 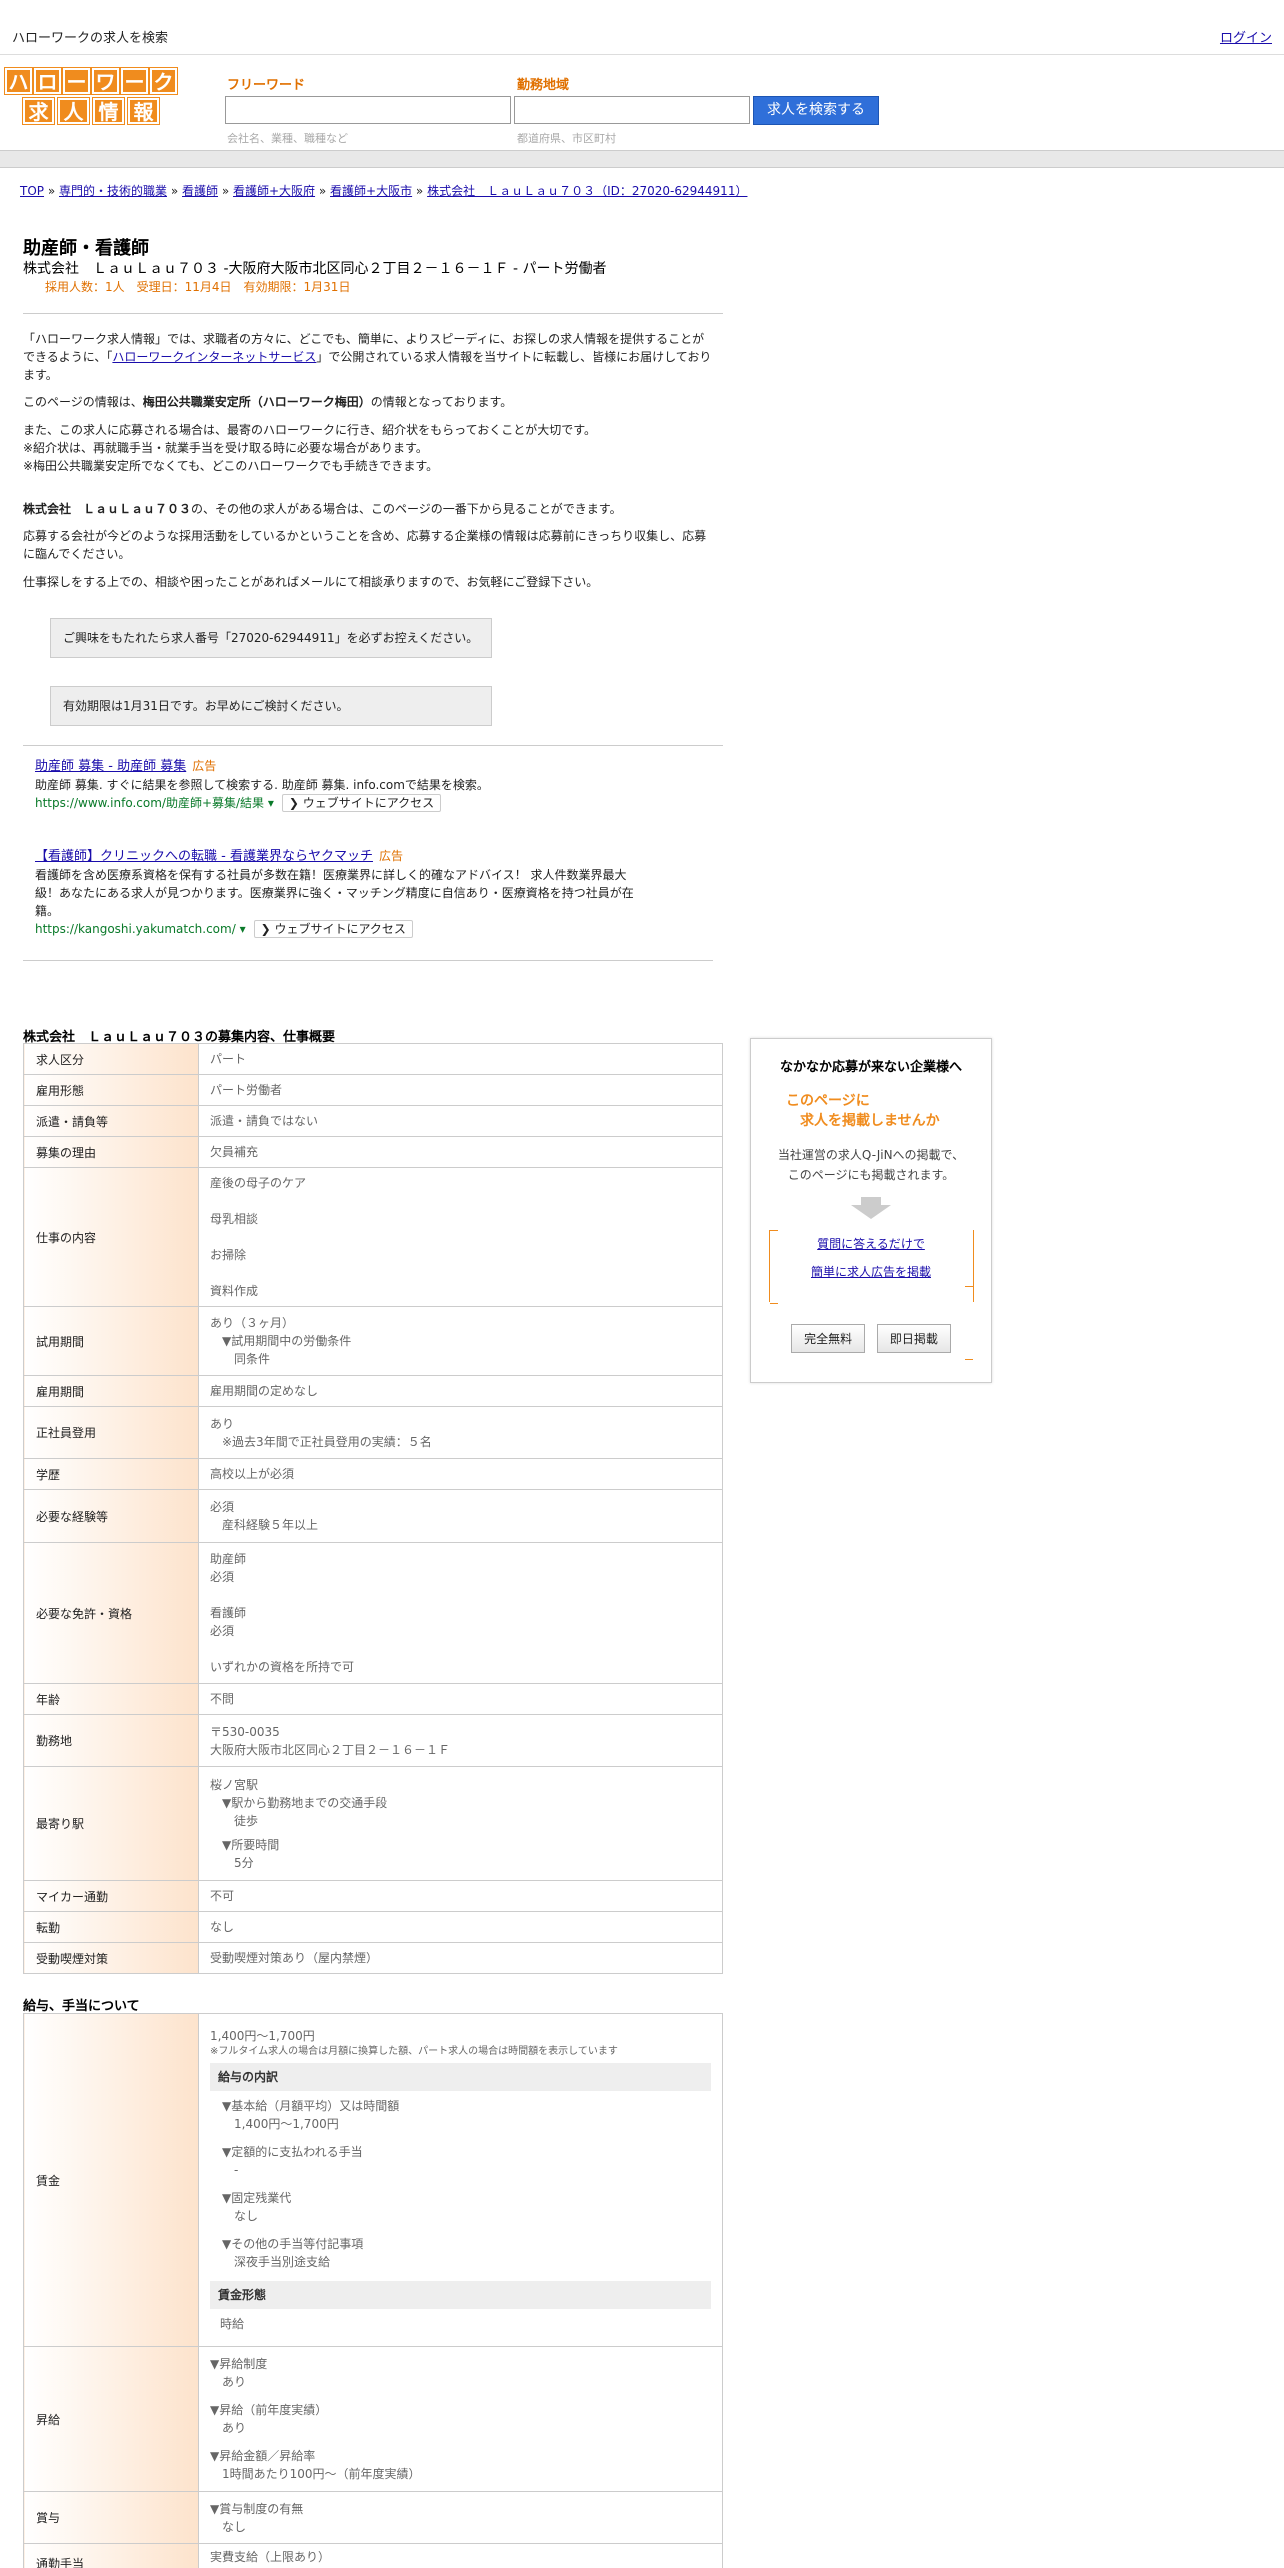 I want to click on row-label: 必要な経験等, so click(x=111, y=1516).